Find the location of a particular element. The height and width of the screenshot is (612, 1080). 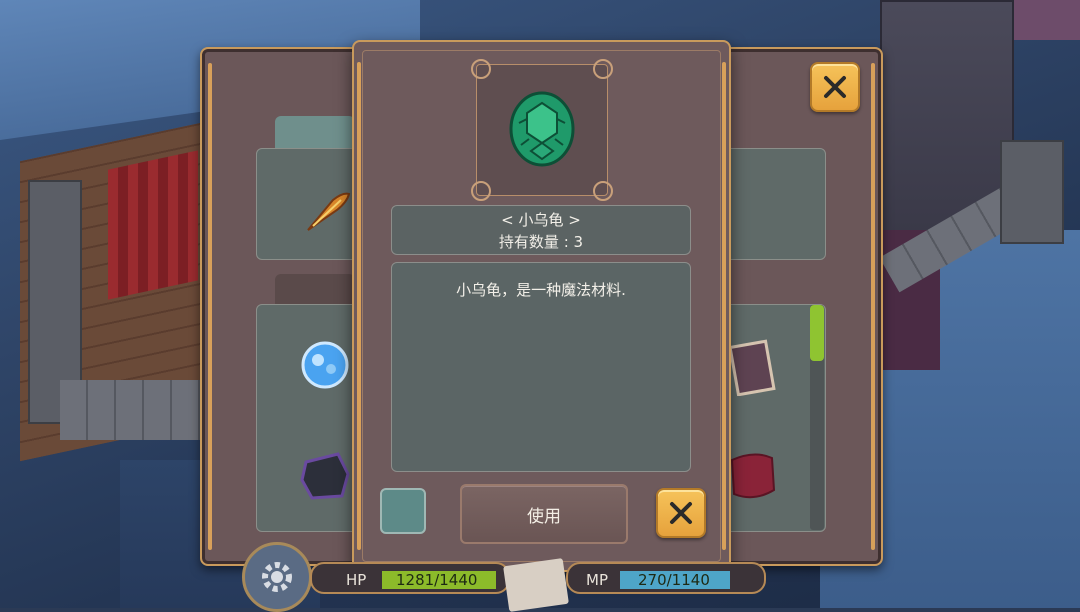

quest-book-icon is located at coordinates (536, 585).